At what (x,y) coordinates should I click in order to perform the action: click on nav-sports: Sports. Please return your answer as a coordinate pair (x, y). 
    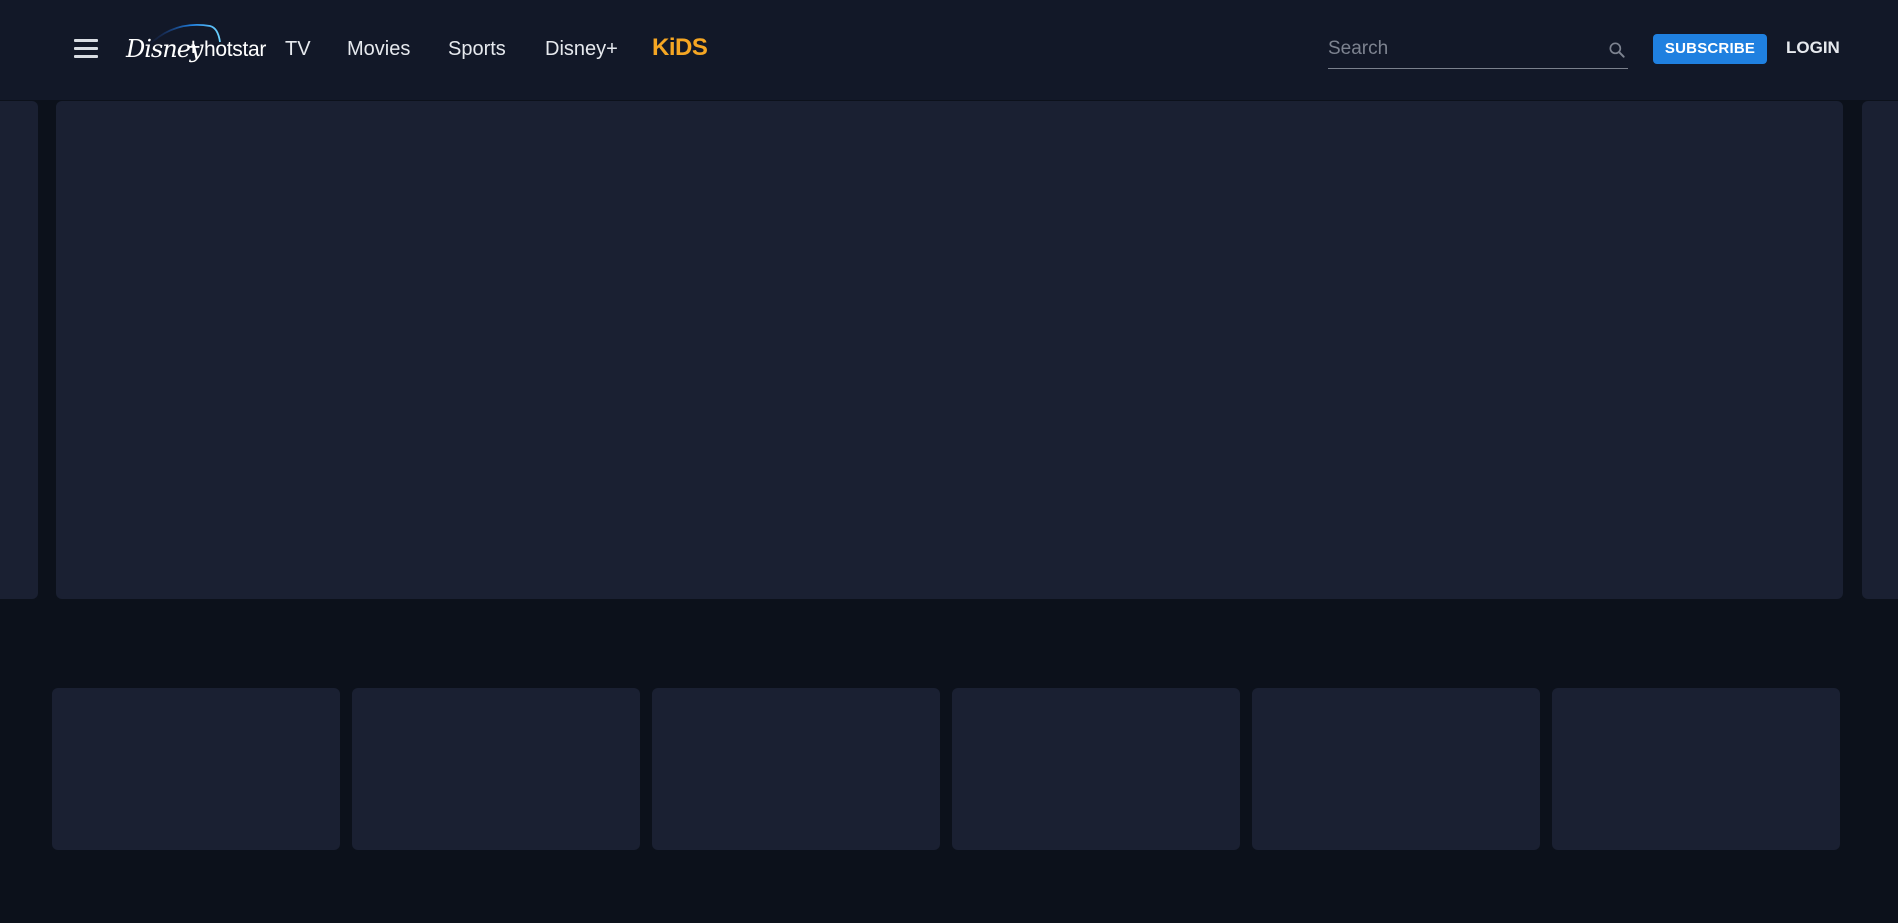
    Looking at the image, I should click on (477, 49).